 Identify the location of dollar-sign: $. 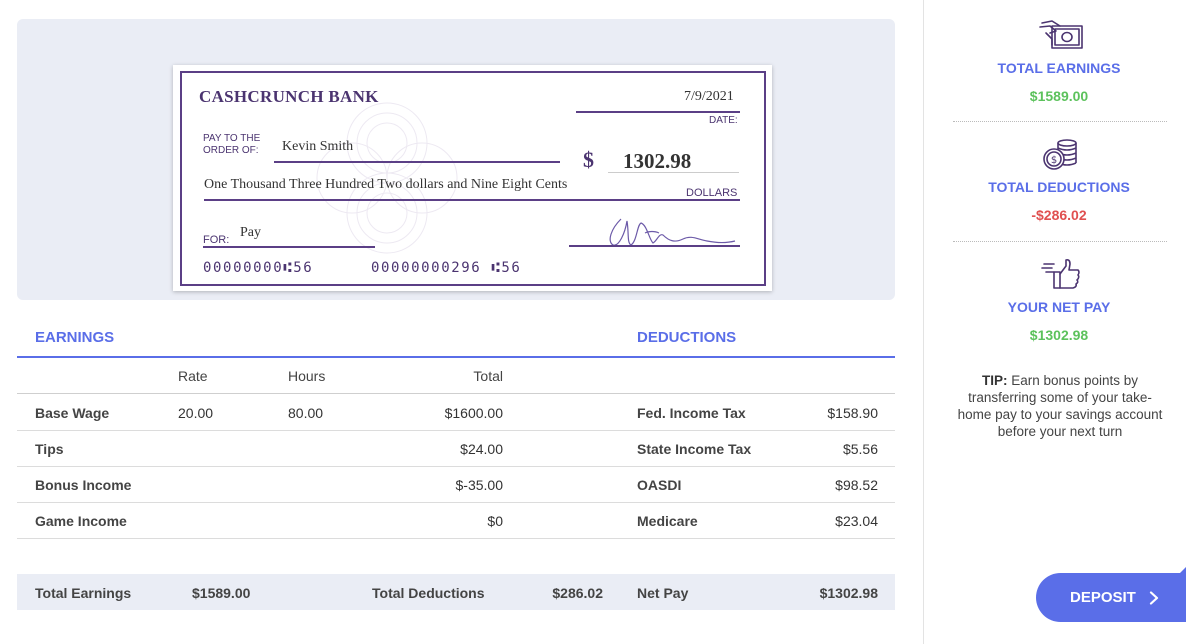
(588, 159).